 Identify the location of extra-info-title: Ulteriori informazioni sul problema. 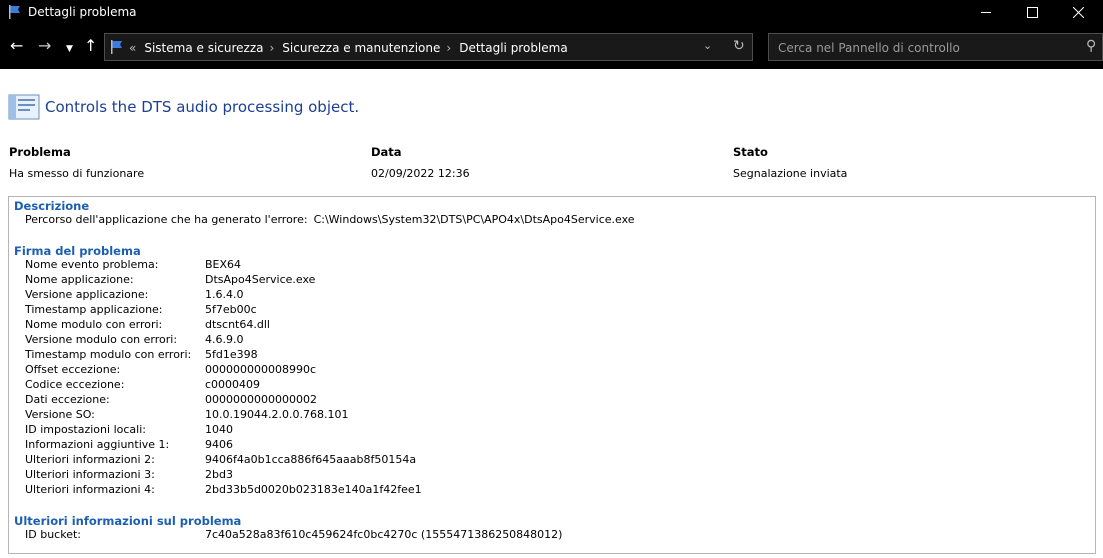
(128, 521).